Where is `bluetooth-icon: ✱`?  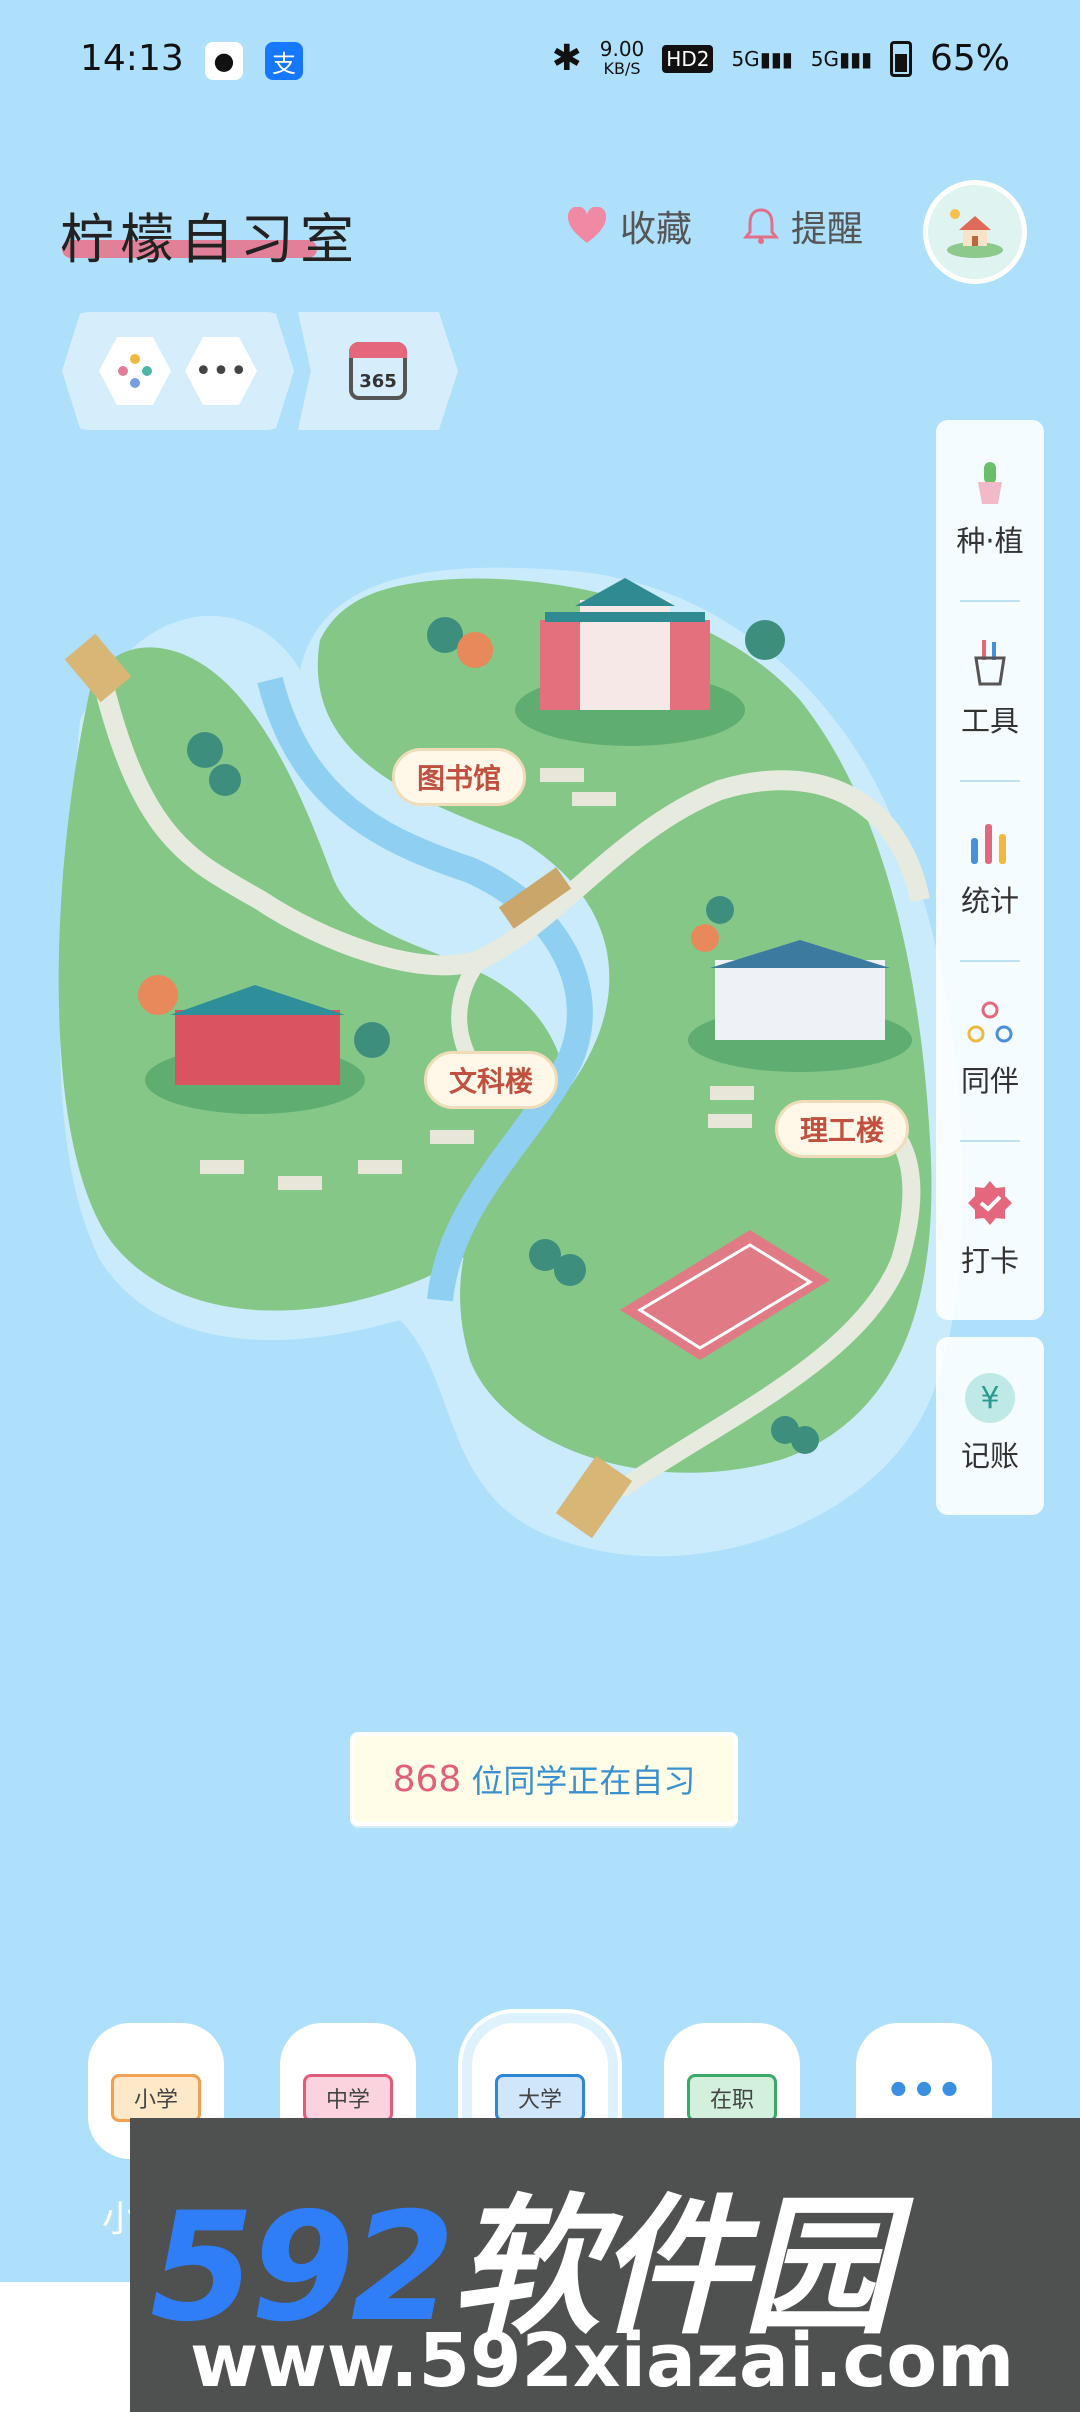
bluetooth-icon: ✱ is located at coordinates (566, 58).